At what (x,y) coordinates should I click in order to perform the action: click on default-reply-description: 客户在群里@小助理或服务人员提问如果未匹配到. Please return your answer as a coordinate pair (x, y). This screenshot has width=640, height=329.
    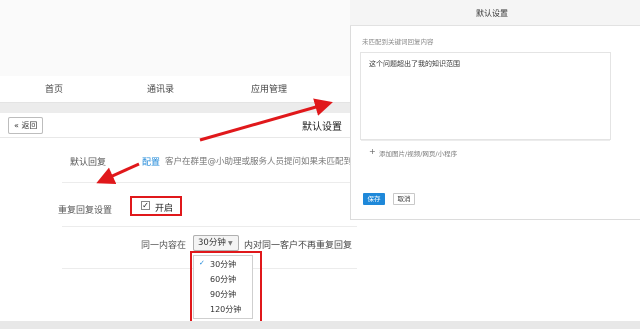
    Looking at the image, I should click on (259, 162).